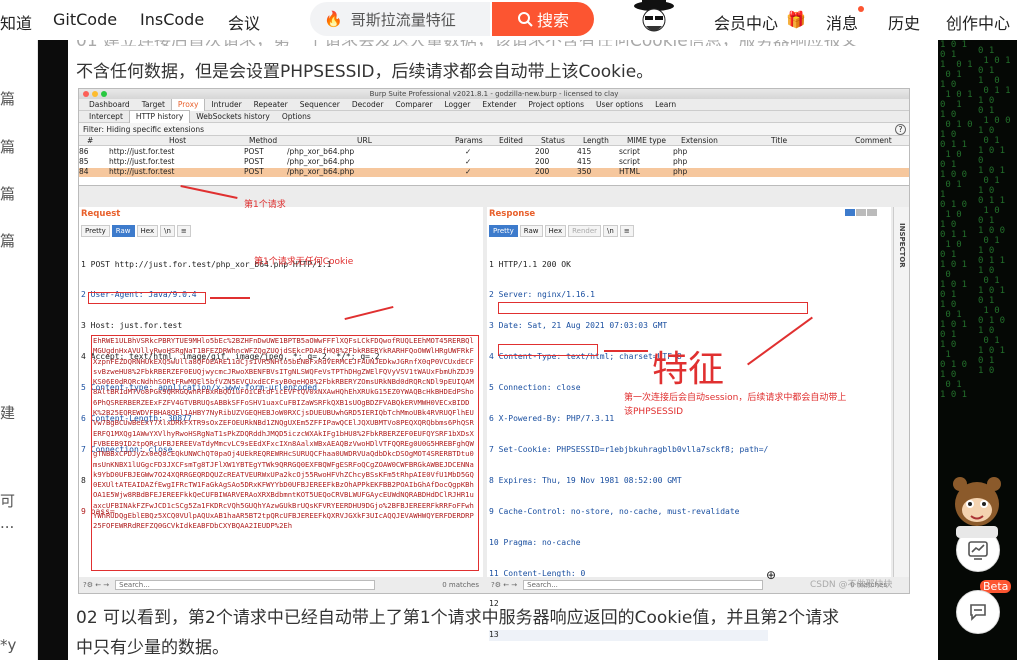 The width and height of the screenshot is (1017, 663). I want to click on annotation-session-note: 该PHPSESSID, so click(654, 412).